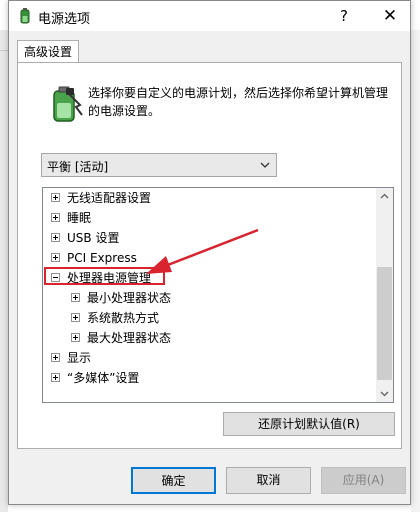  What do you see at coordinates (384, 393) in the screenshot?
I see `scroll-down-icon` at bounding box center [384, 393].